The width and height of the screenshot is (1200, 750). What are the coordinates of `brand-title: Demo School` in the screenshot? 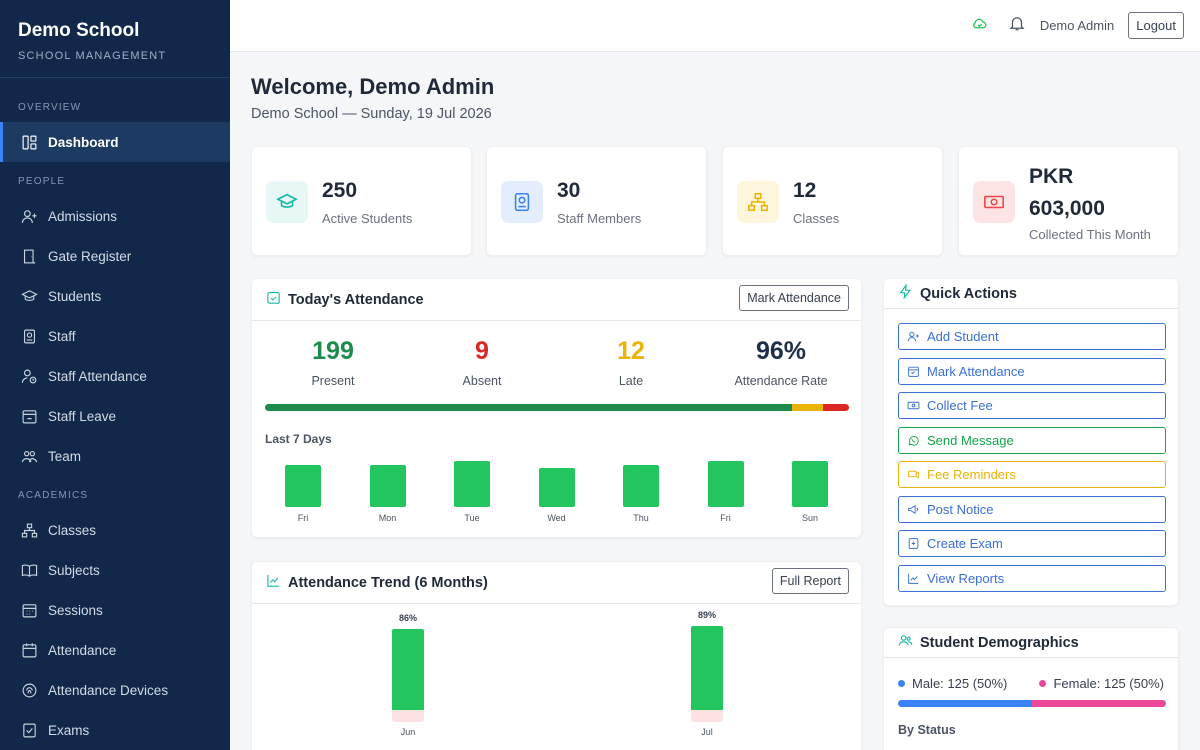 It's located at (79, 30).